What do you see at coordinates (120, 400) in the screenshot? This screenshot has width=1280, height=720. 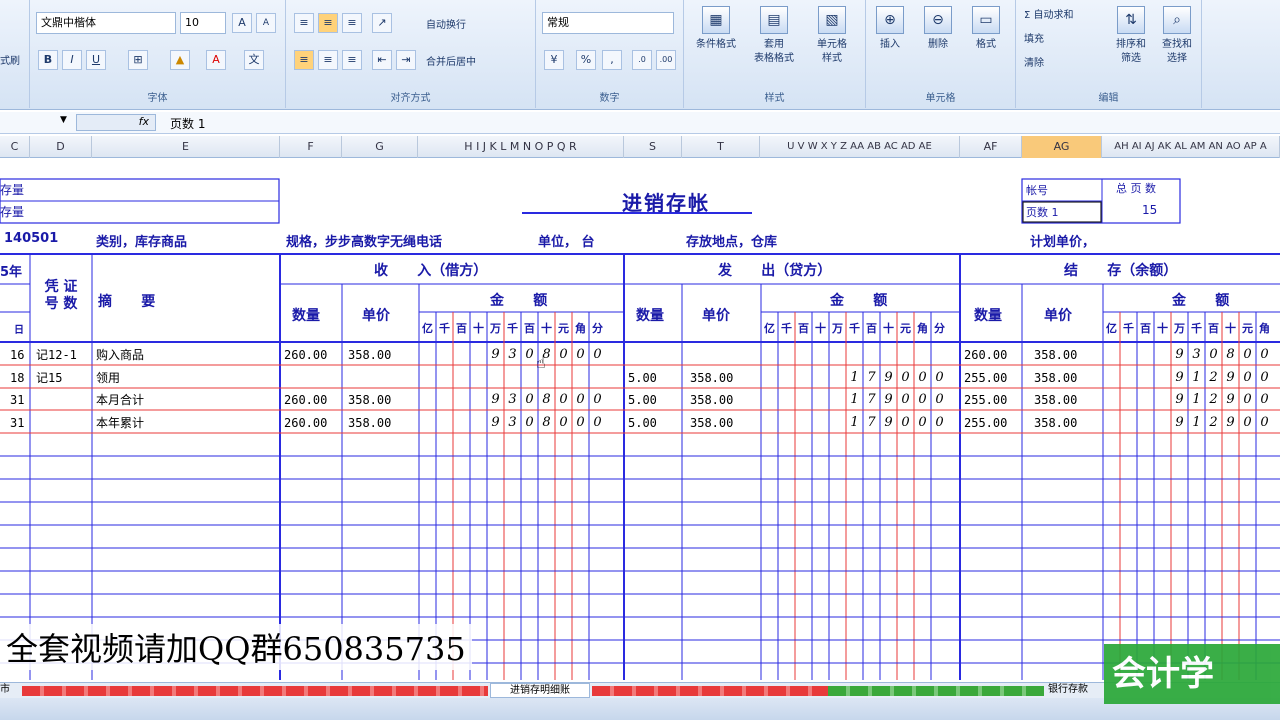 I see `summary-cell: 本月合计` at bounding box center [120, 400].